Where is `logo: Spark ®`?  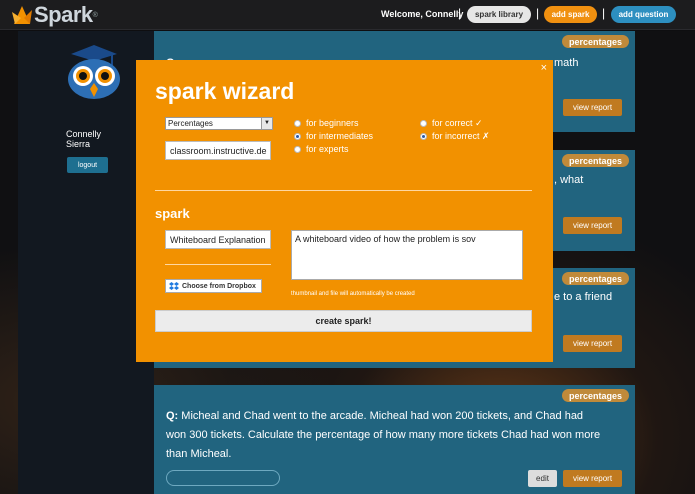 logo: Spark ® is located at coordinates (55, 15).